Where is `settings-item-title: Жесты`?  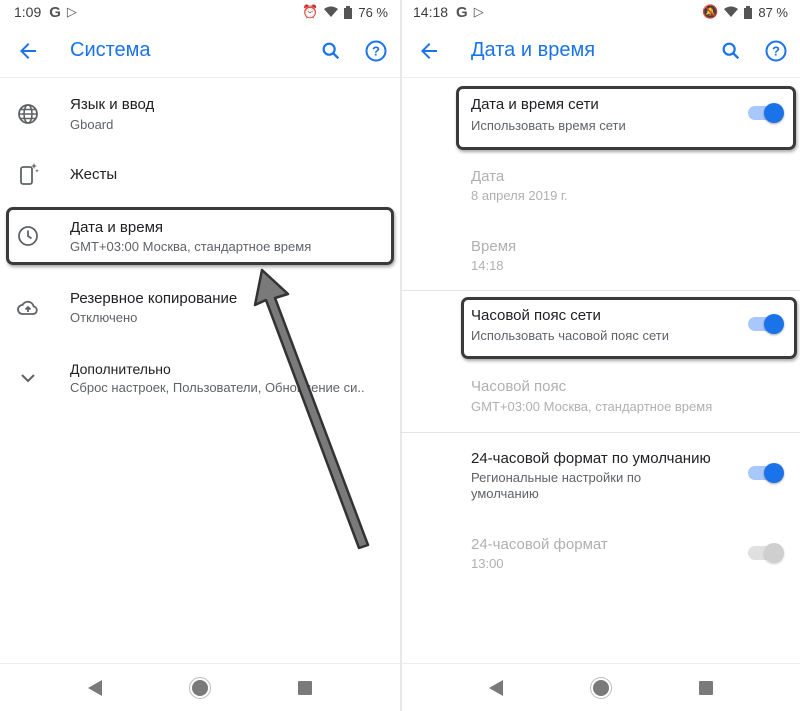 settings-item-title: Жесты is located at coordinates (94, 174).